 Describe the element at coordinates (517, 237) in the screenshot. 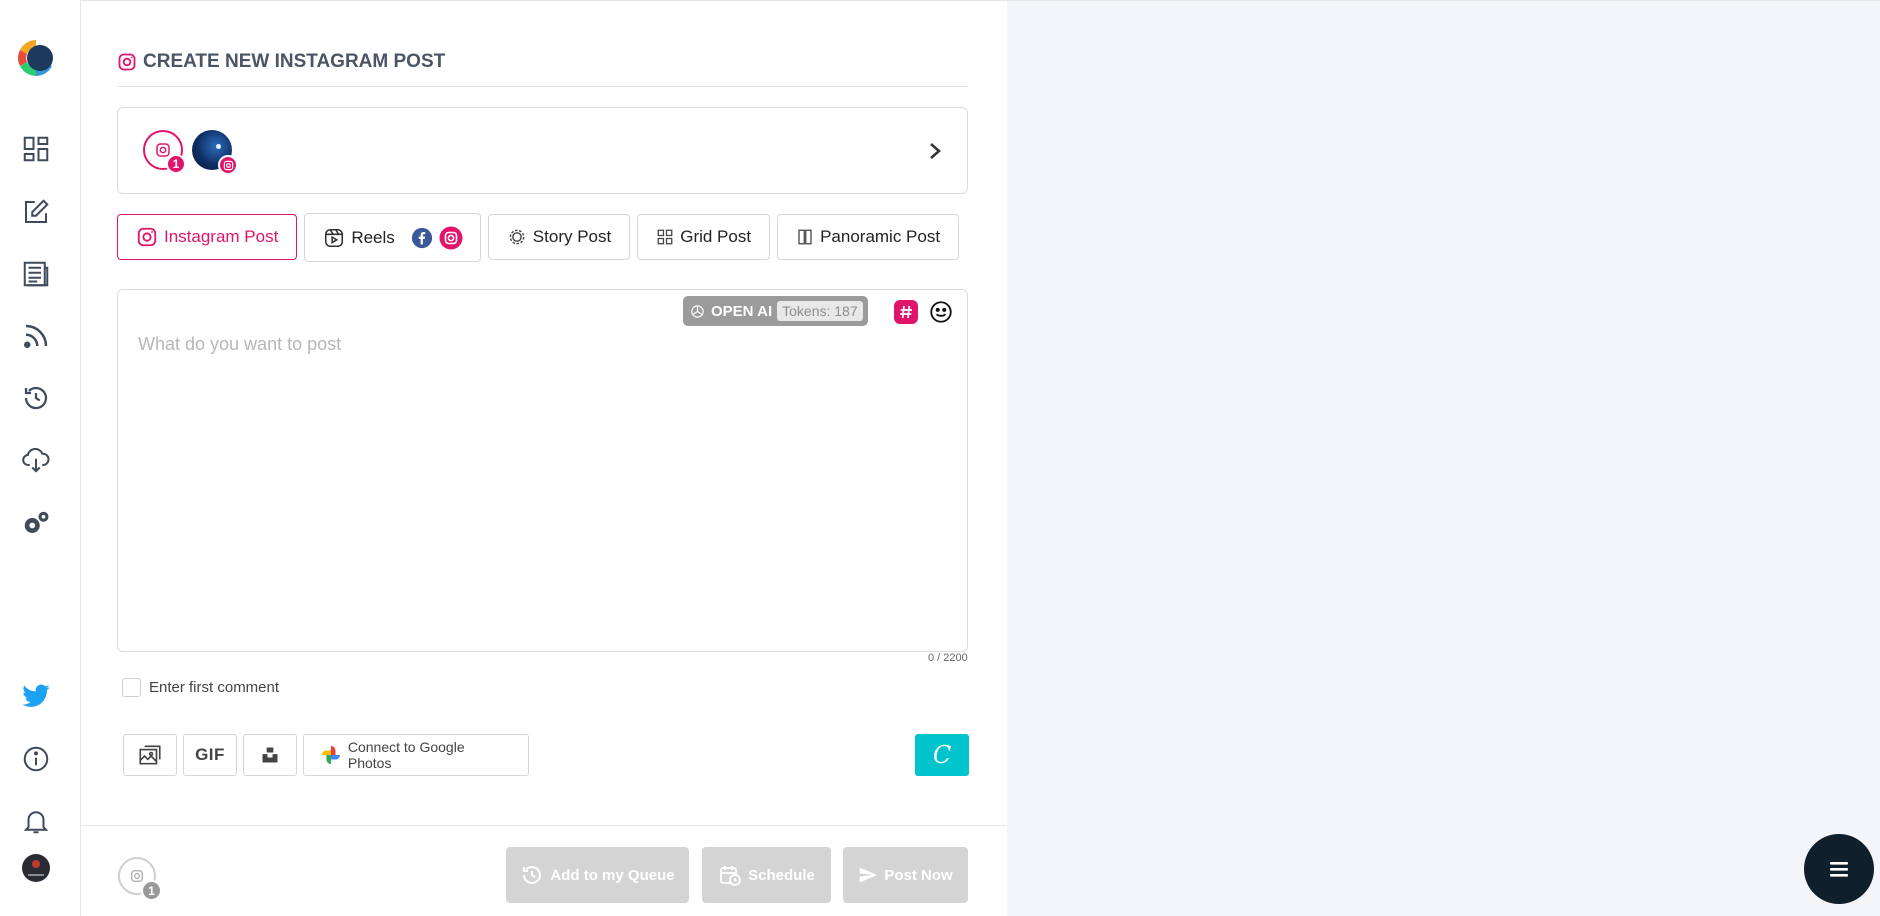

I see `story-icon` at that location.